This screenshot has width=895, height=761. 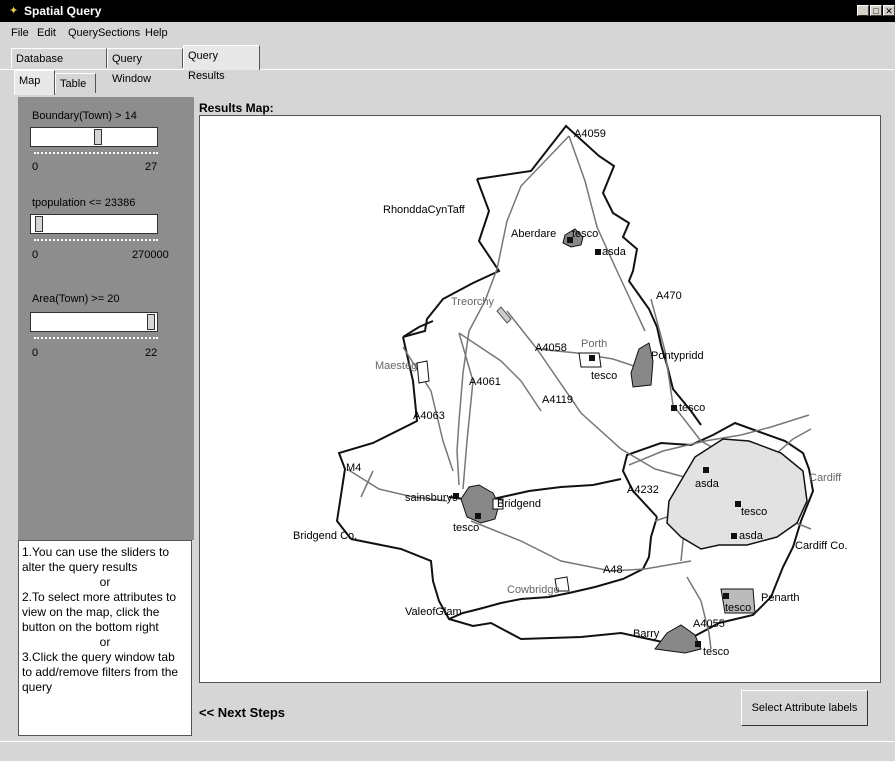 I want to click on menu-help: Help, so click(x=156, y=33).